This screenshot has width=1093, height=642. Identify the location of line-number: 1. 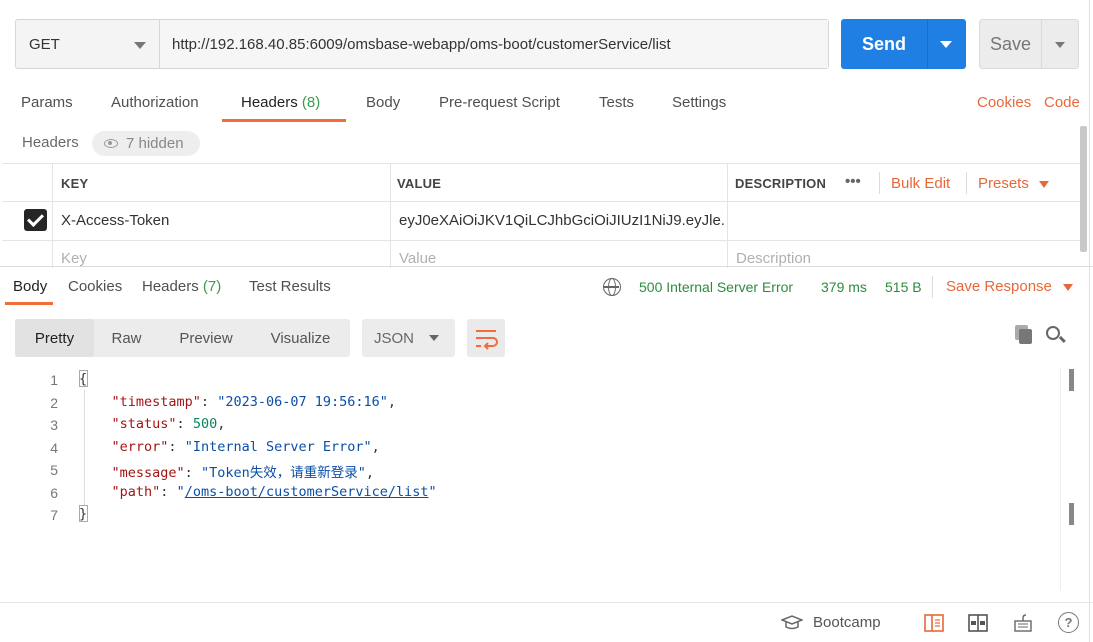
(54, 380).